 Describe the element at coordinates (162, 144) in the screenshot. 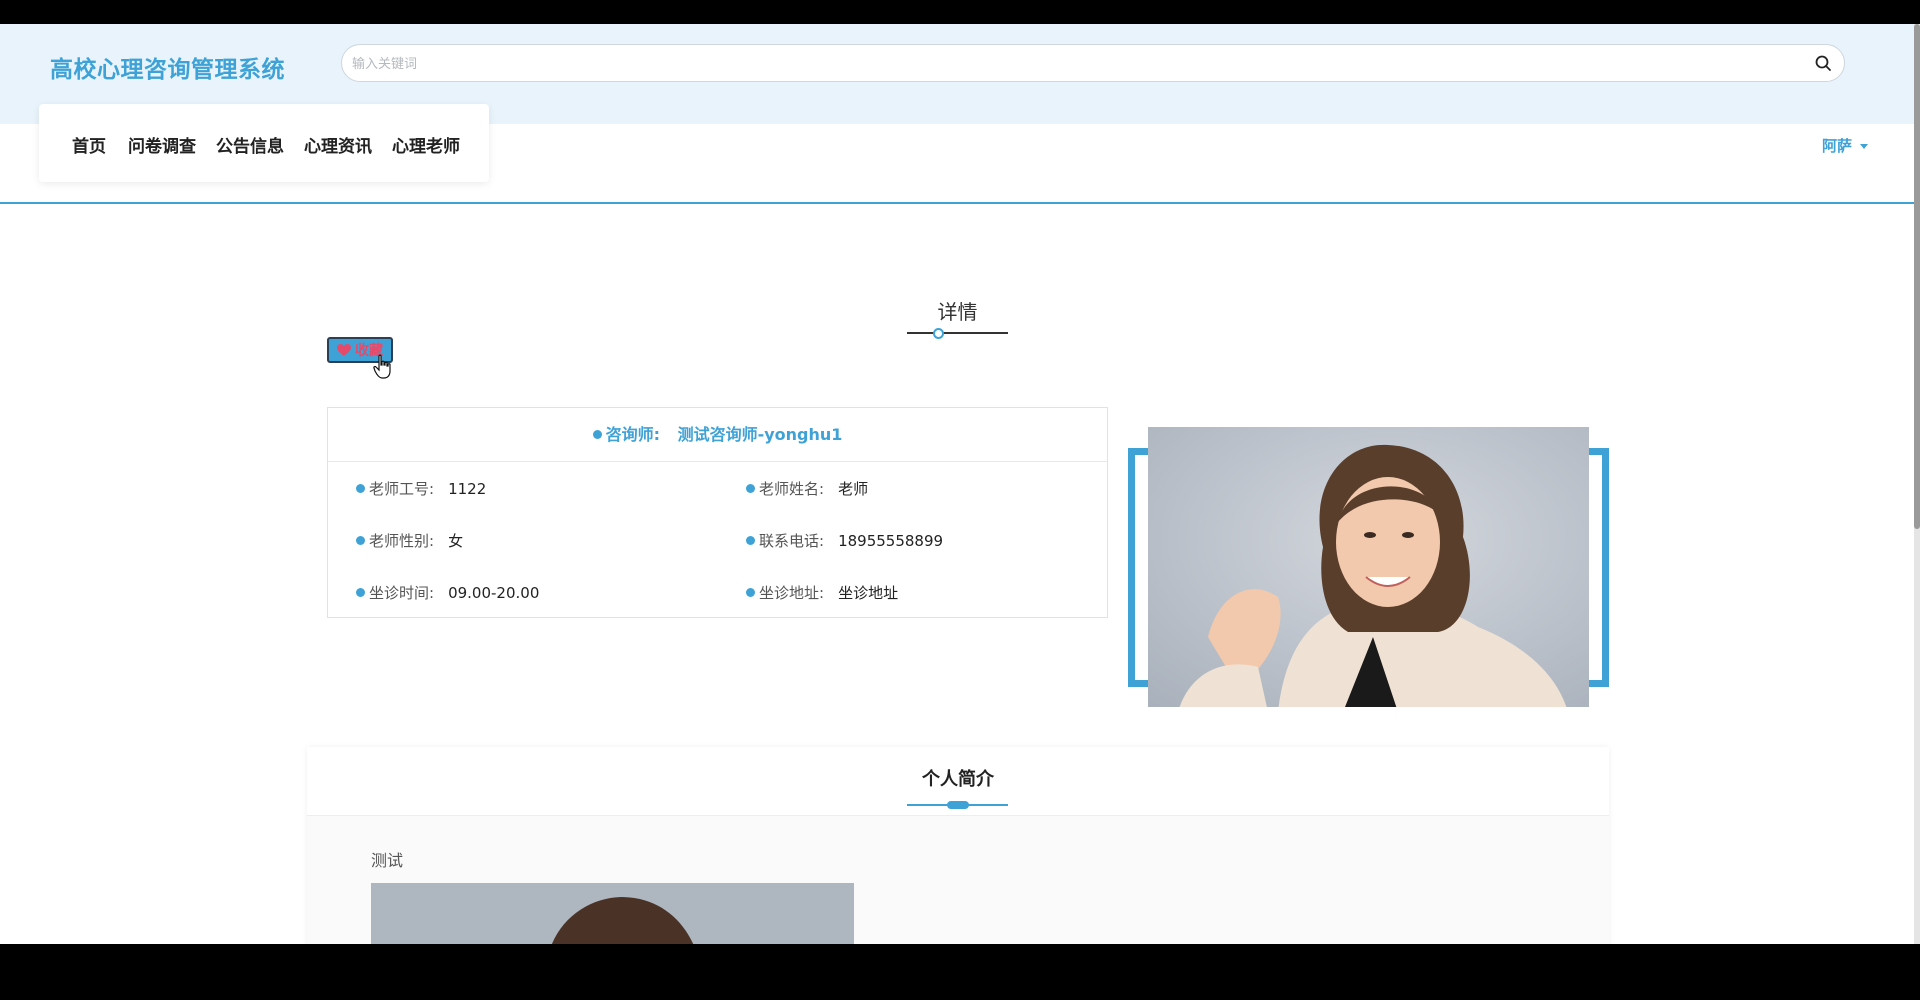

I see `nav-item-survey: 问卷调查` at that location.